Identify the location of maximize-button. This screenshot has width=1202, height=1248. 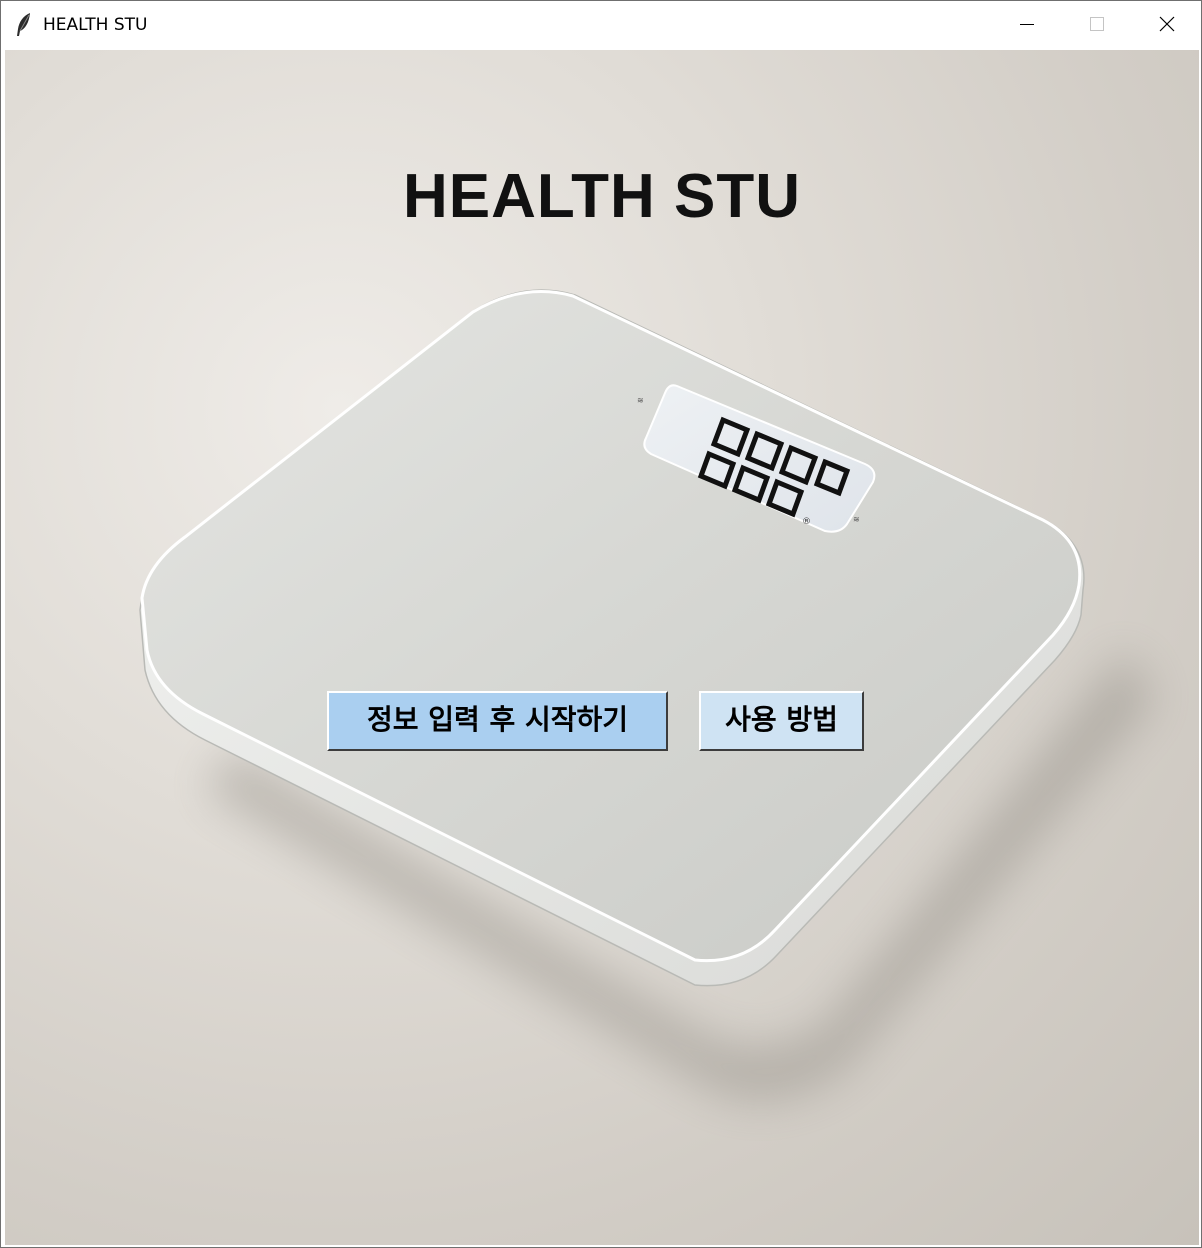
(1096, 25).